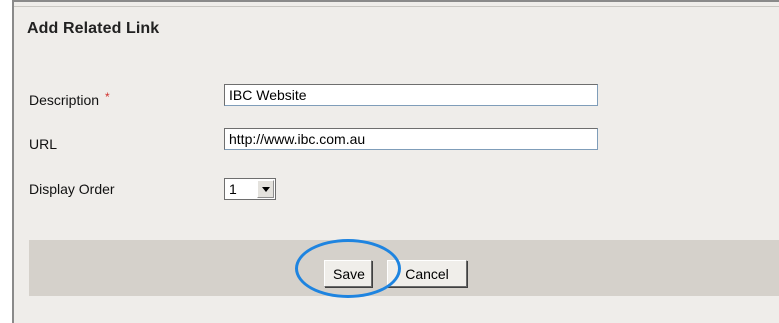 This screenshot has height=323, width=779. What do you see at coordinates (396, 4) in the screenshot?
I see `panel-top-edge` at bounding box center [396, 4].